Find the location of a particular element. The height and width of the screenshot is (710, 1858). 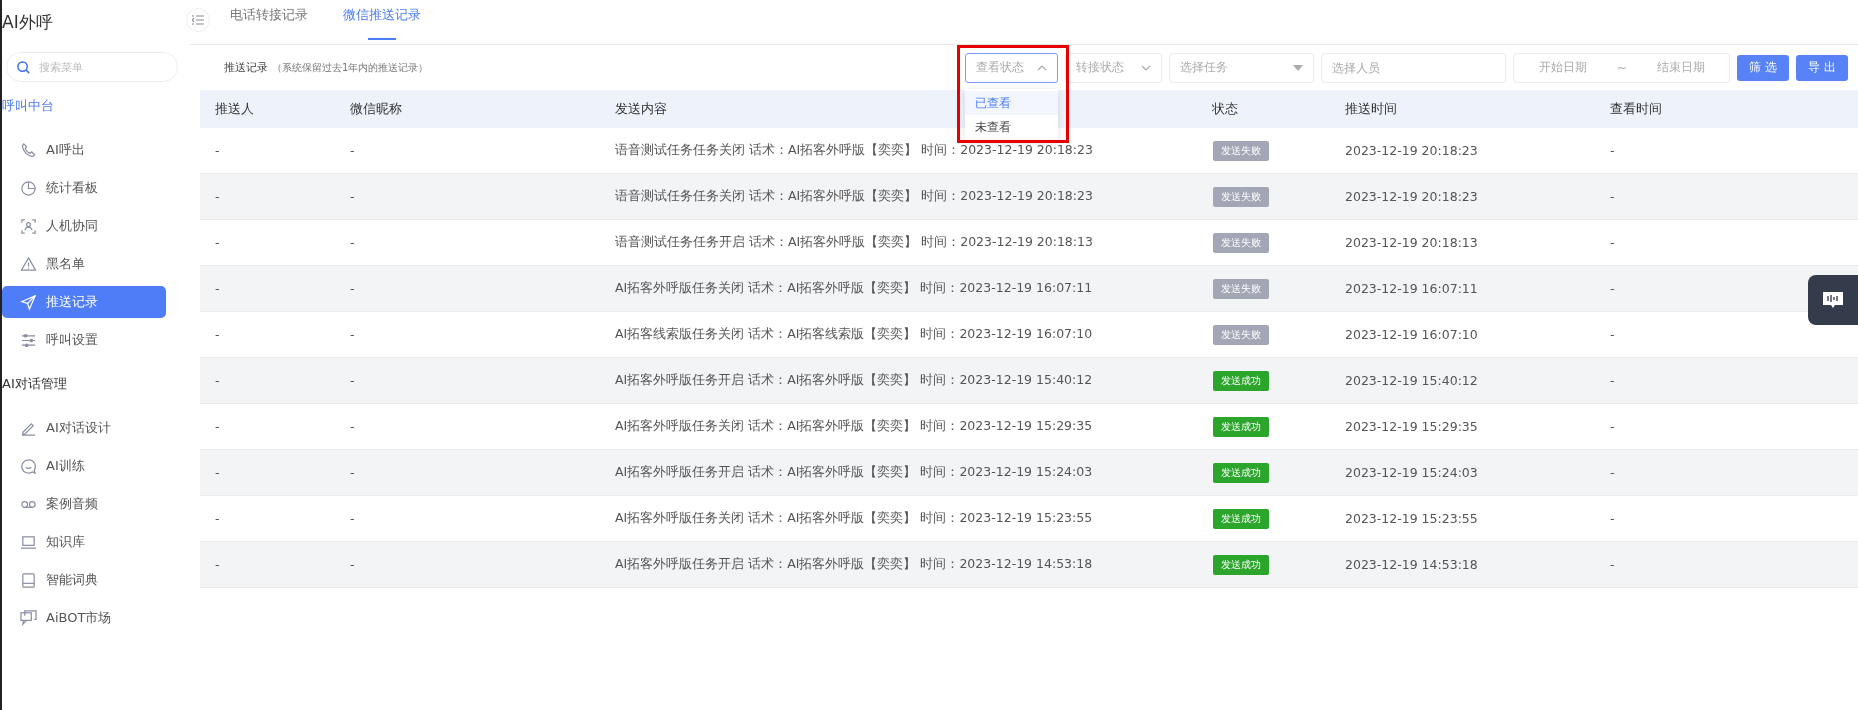

column-header: 发送内容 is located at coordinates (641, 108).